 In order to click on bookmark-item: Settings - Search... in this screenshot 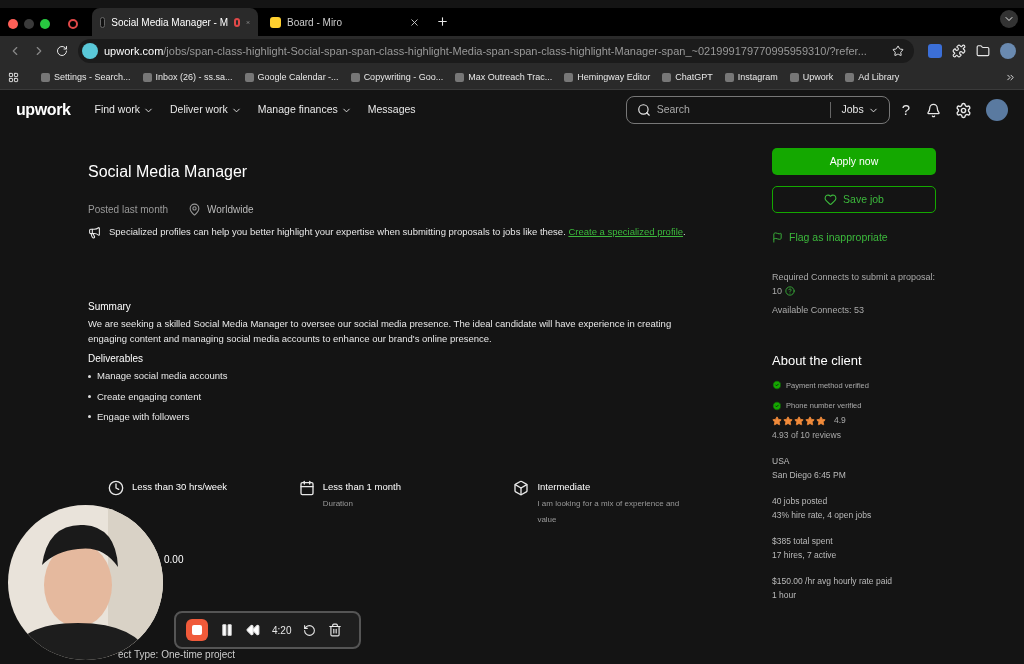, I will do `click(86, 77)`.